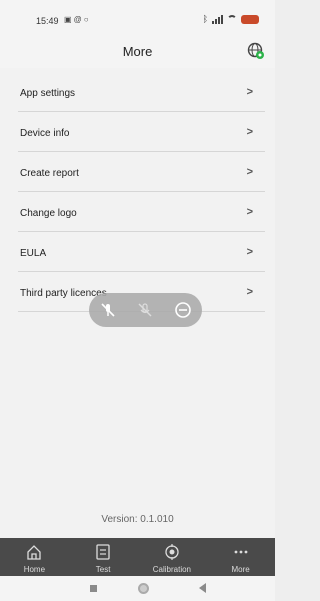 Image resolution: width=320 pixels, height=601 pixels. I want to click on globe-settings-button, so click(256, 51).